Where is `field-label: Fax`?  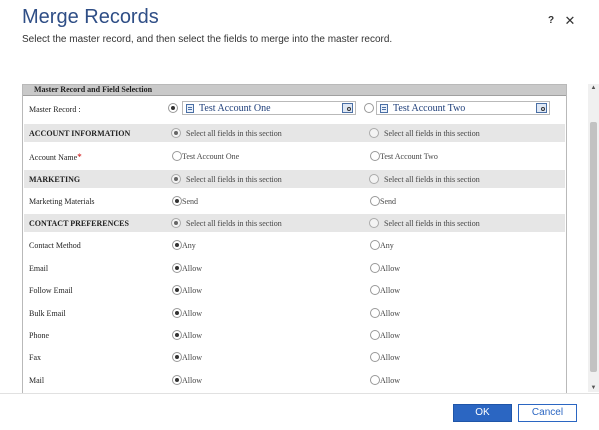 field-label: Fax is located at coordinates (35, 357).